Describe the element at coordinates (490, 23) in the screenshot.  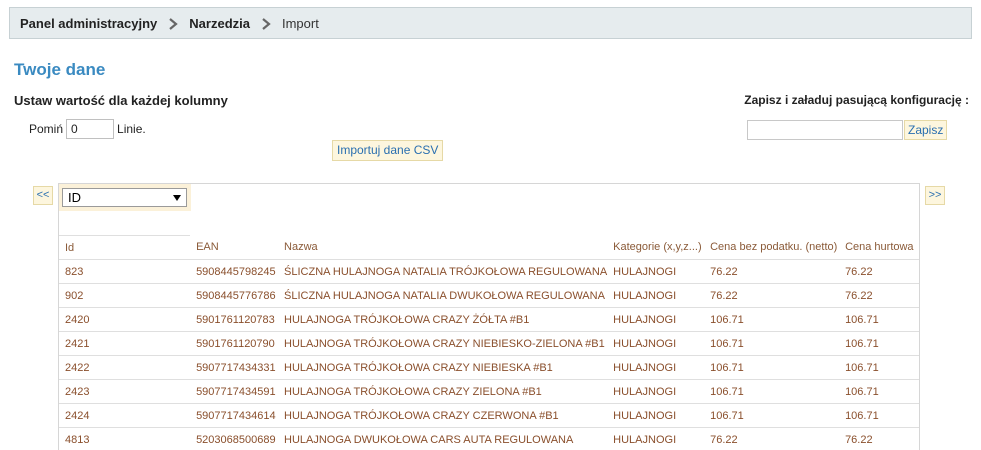
I see `breadcrumb: Panel administracyjny Narzedzia Import` at that location.